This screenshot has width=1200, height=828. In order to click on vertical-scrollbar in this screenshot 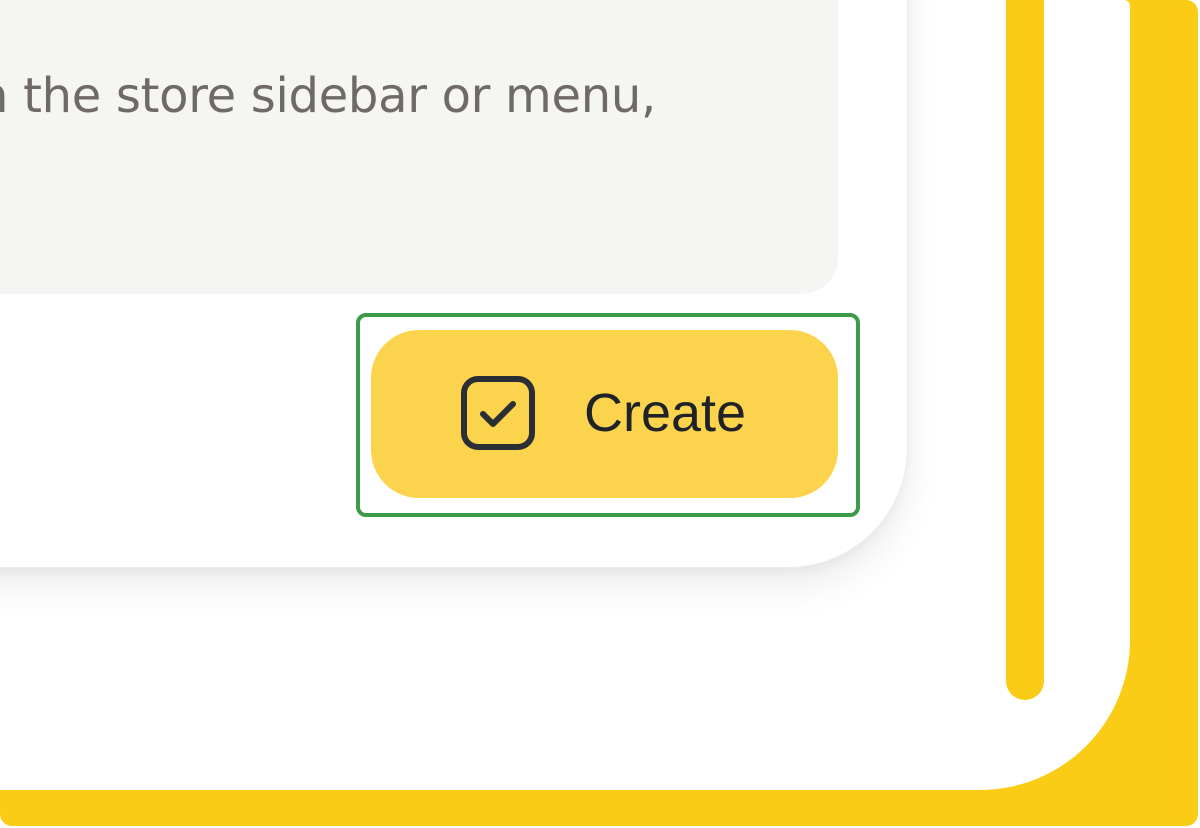, I will do `click(1025, 350)`.